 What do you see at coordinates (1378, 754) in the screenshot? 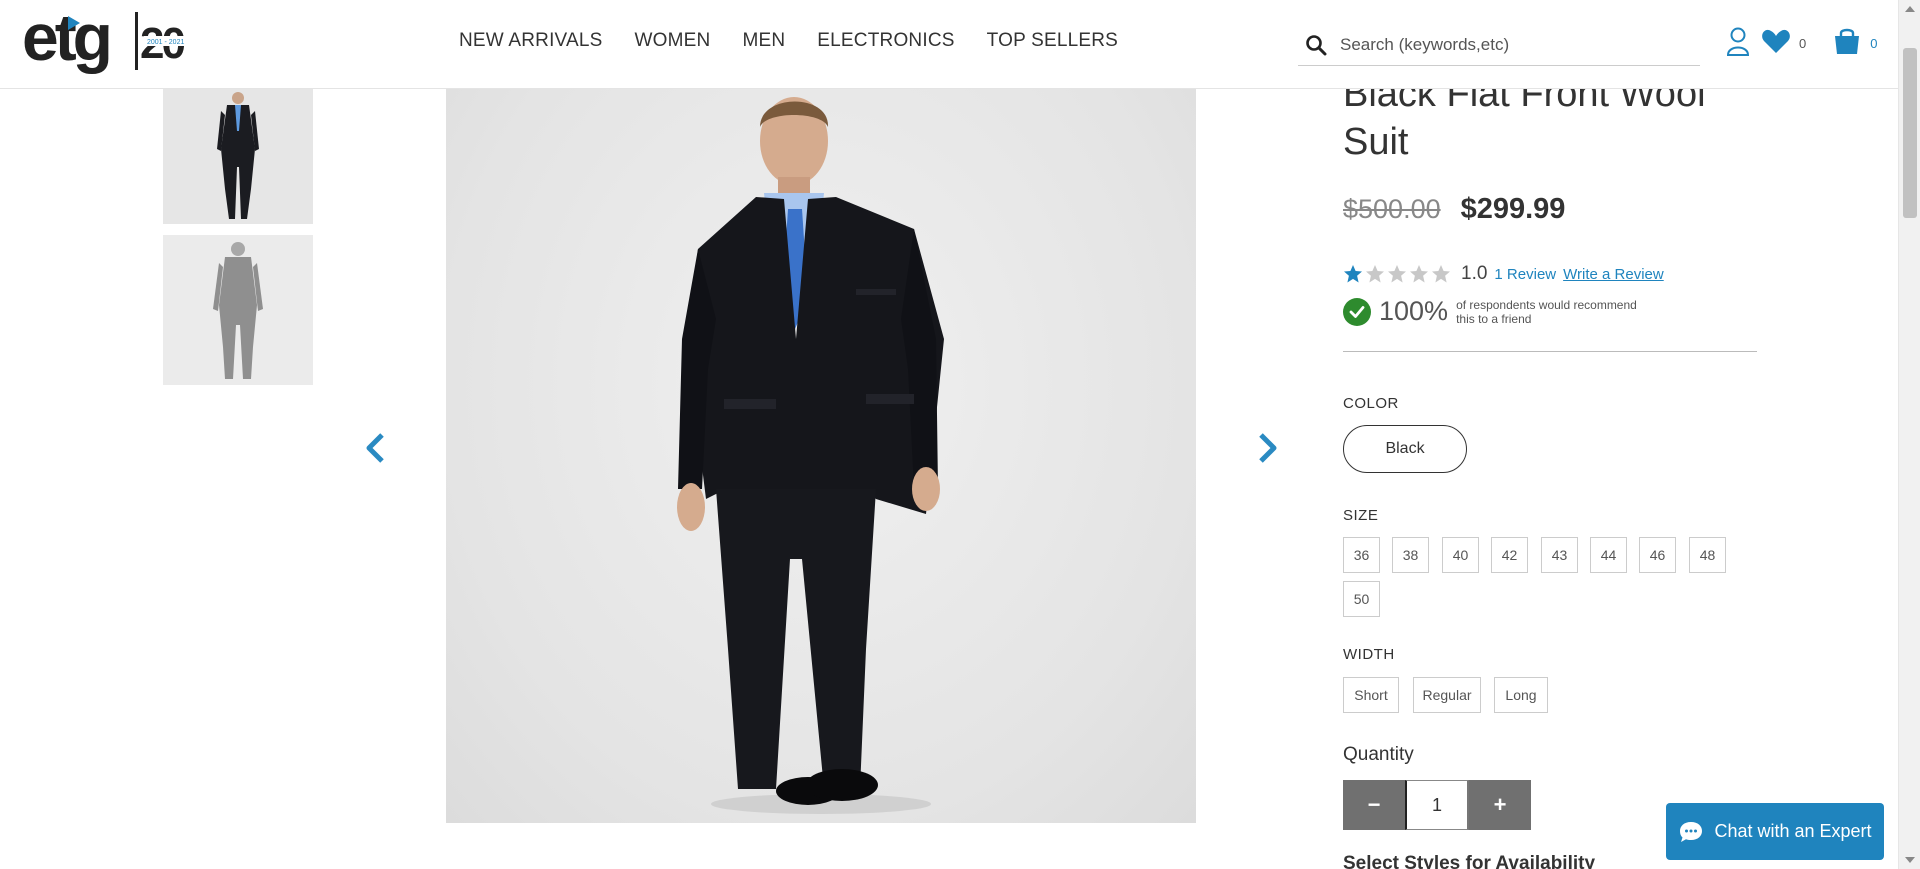
I see `quantity-label: Quantity` at bounding box center [1378, 754].